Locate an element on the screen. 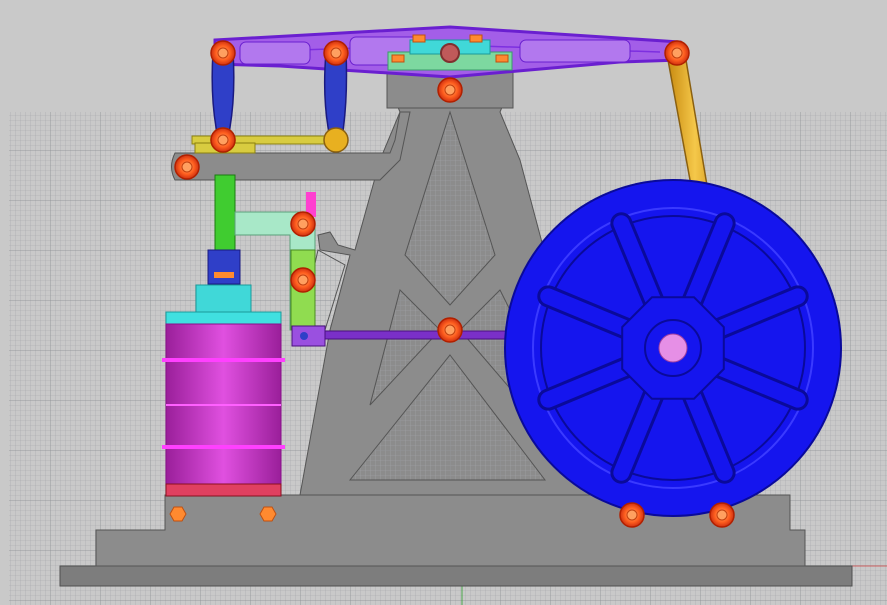 The width and height of the screenshot is (887, 605). eccentric-rod-eye is located at coordinates (308, 336).